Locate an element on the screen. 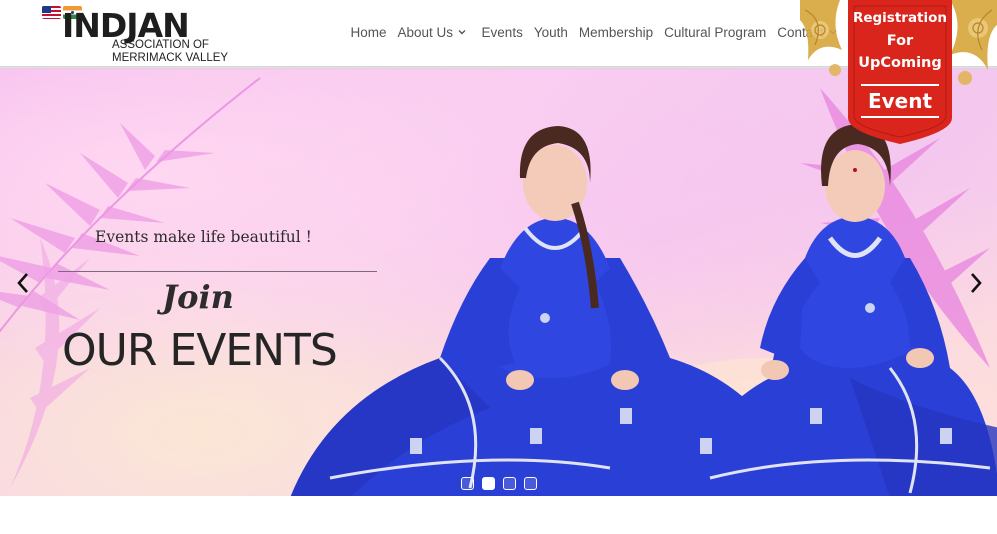 The image size is (997, 534). nav-home: Home is located at coordinates (369, 32).